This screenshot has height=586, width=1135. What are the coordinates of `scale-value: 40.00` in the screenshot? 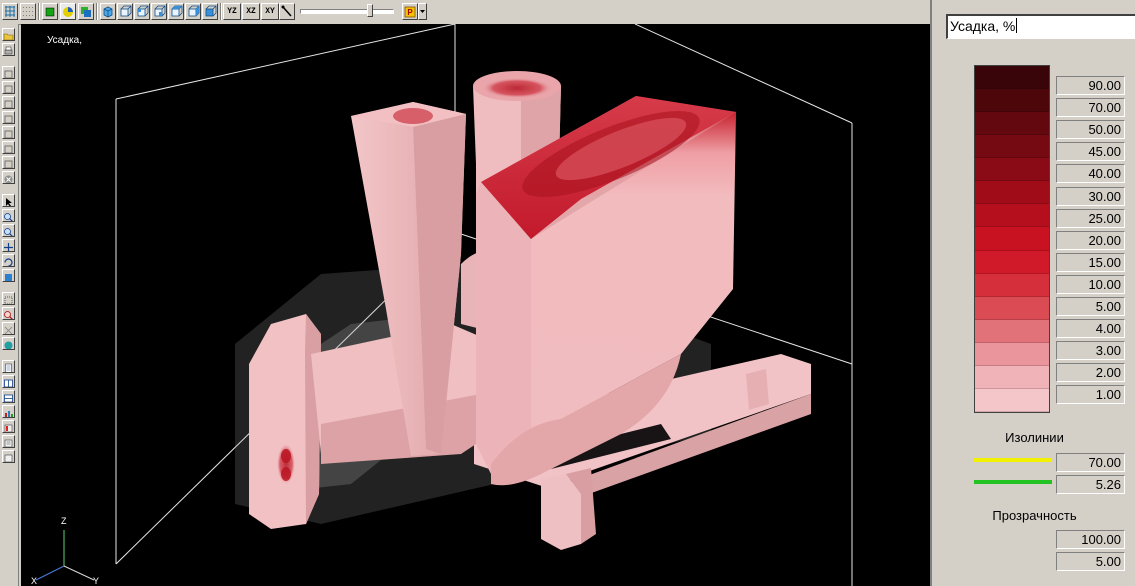 It's located at (1090, 174).